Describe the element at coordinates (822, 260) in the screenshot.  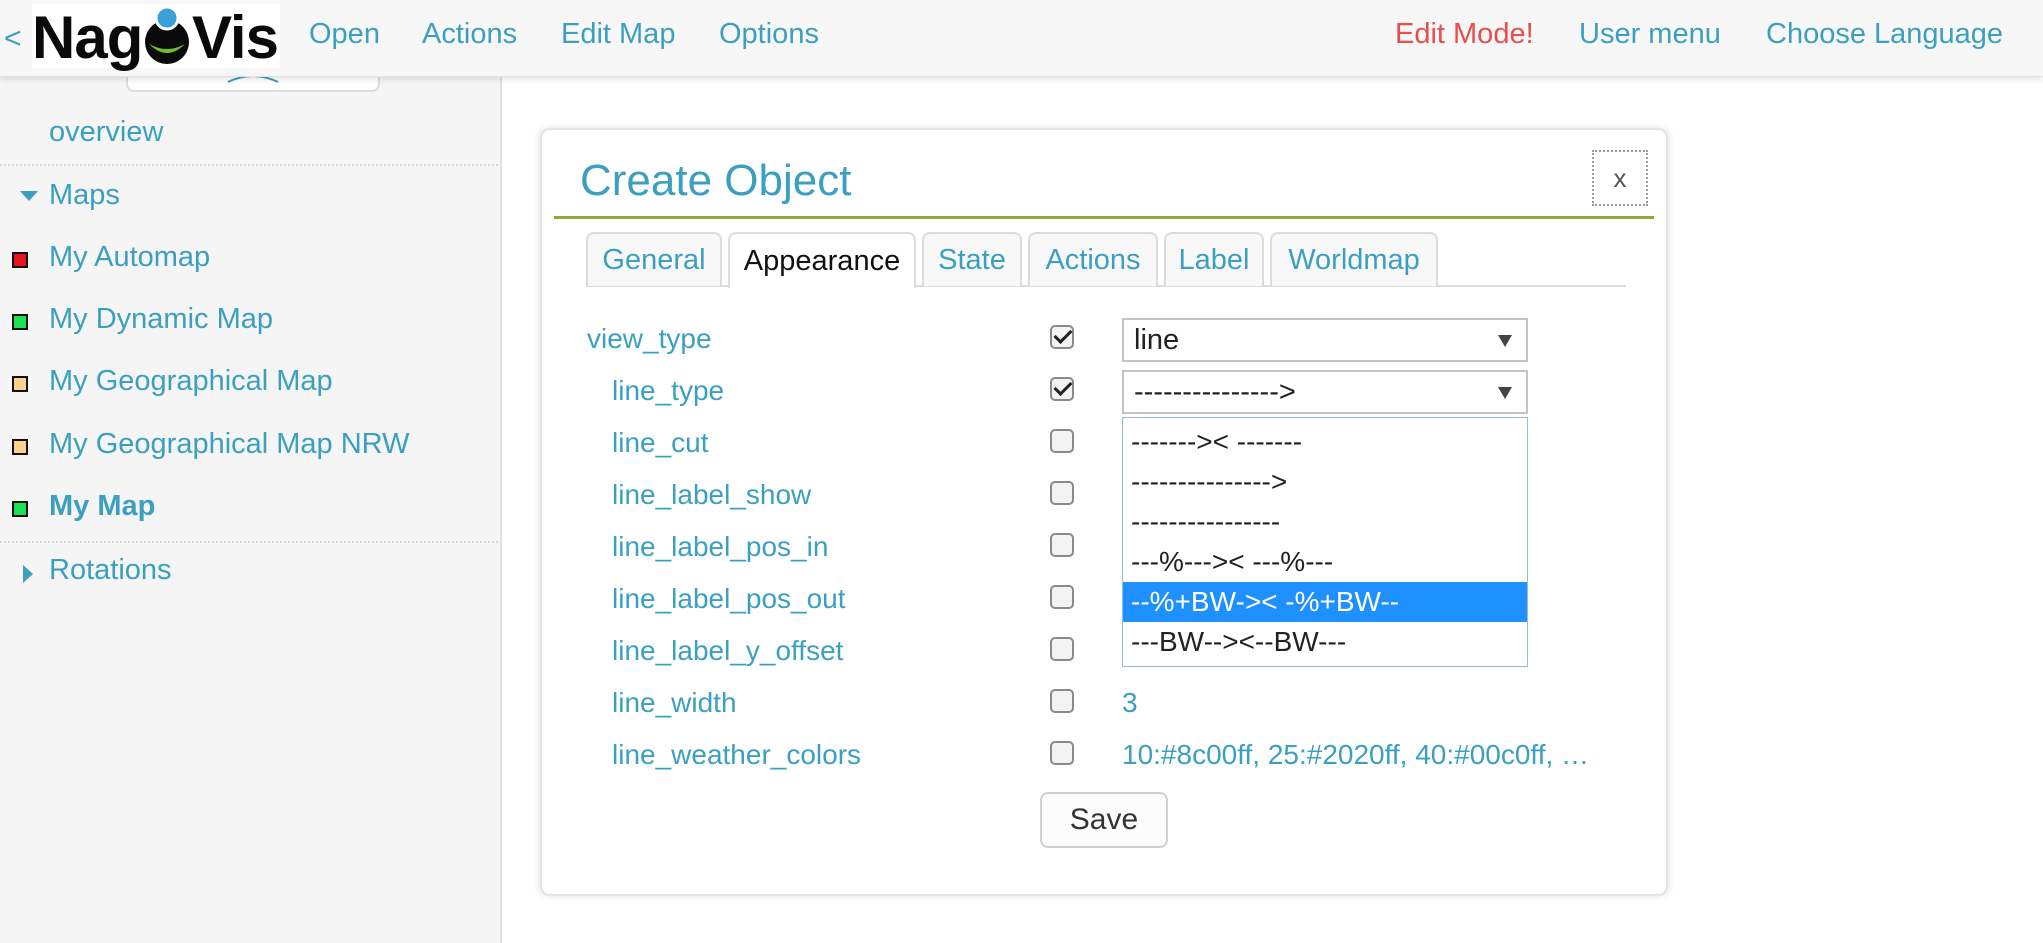
I see `tab-appearance: Appearance` at that location.